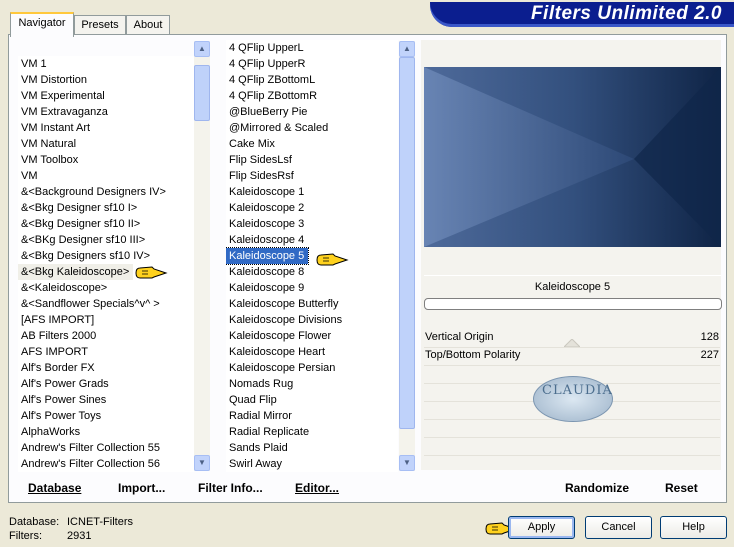  Describe the element at coordinates (106, 352) in the screenshot. I see `list-item: AFS IMPORT` at that location.